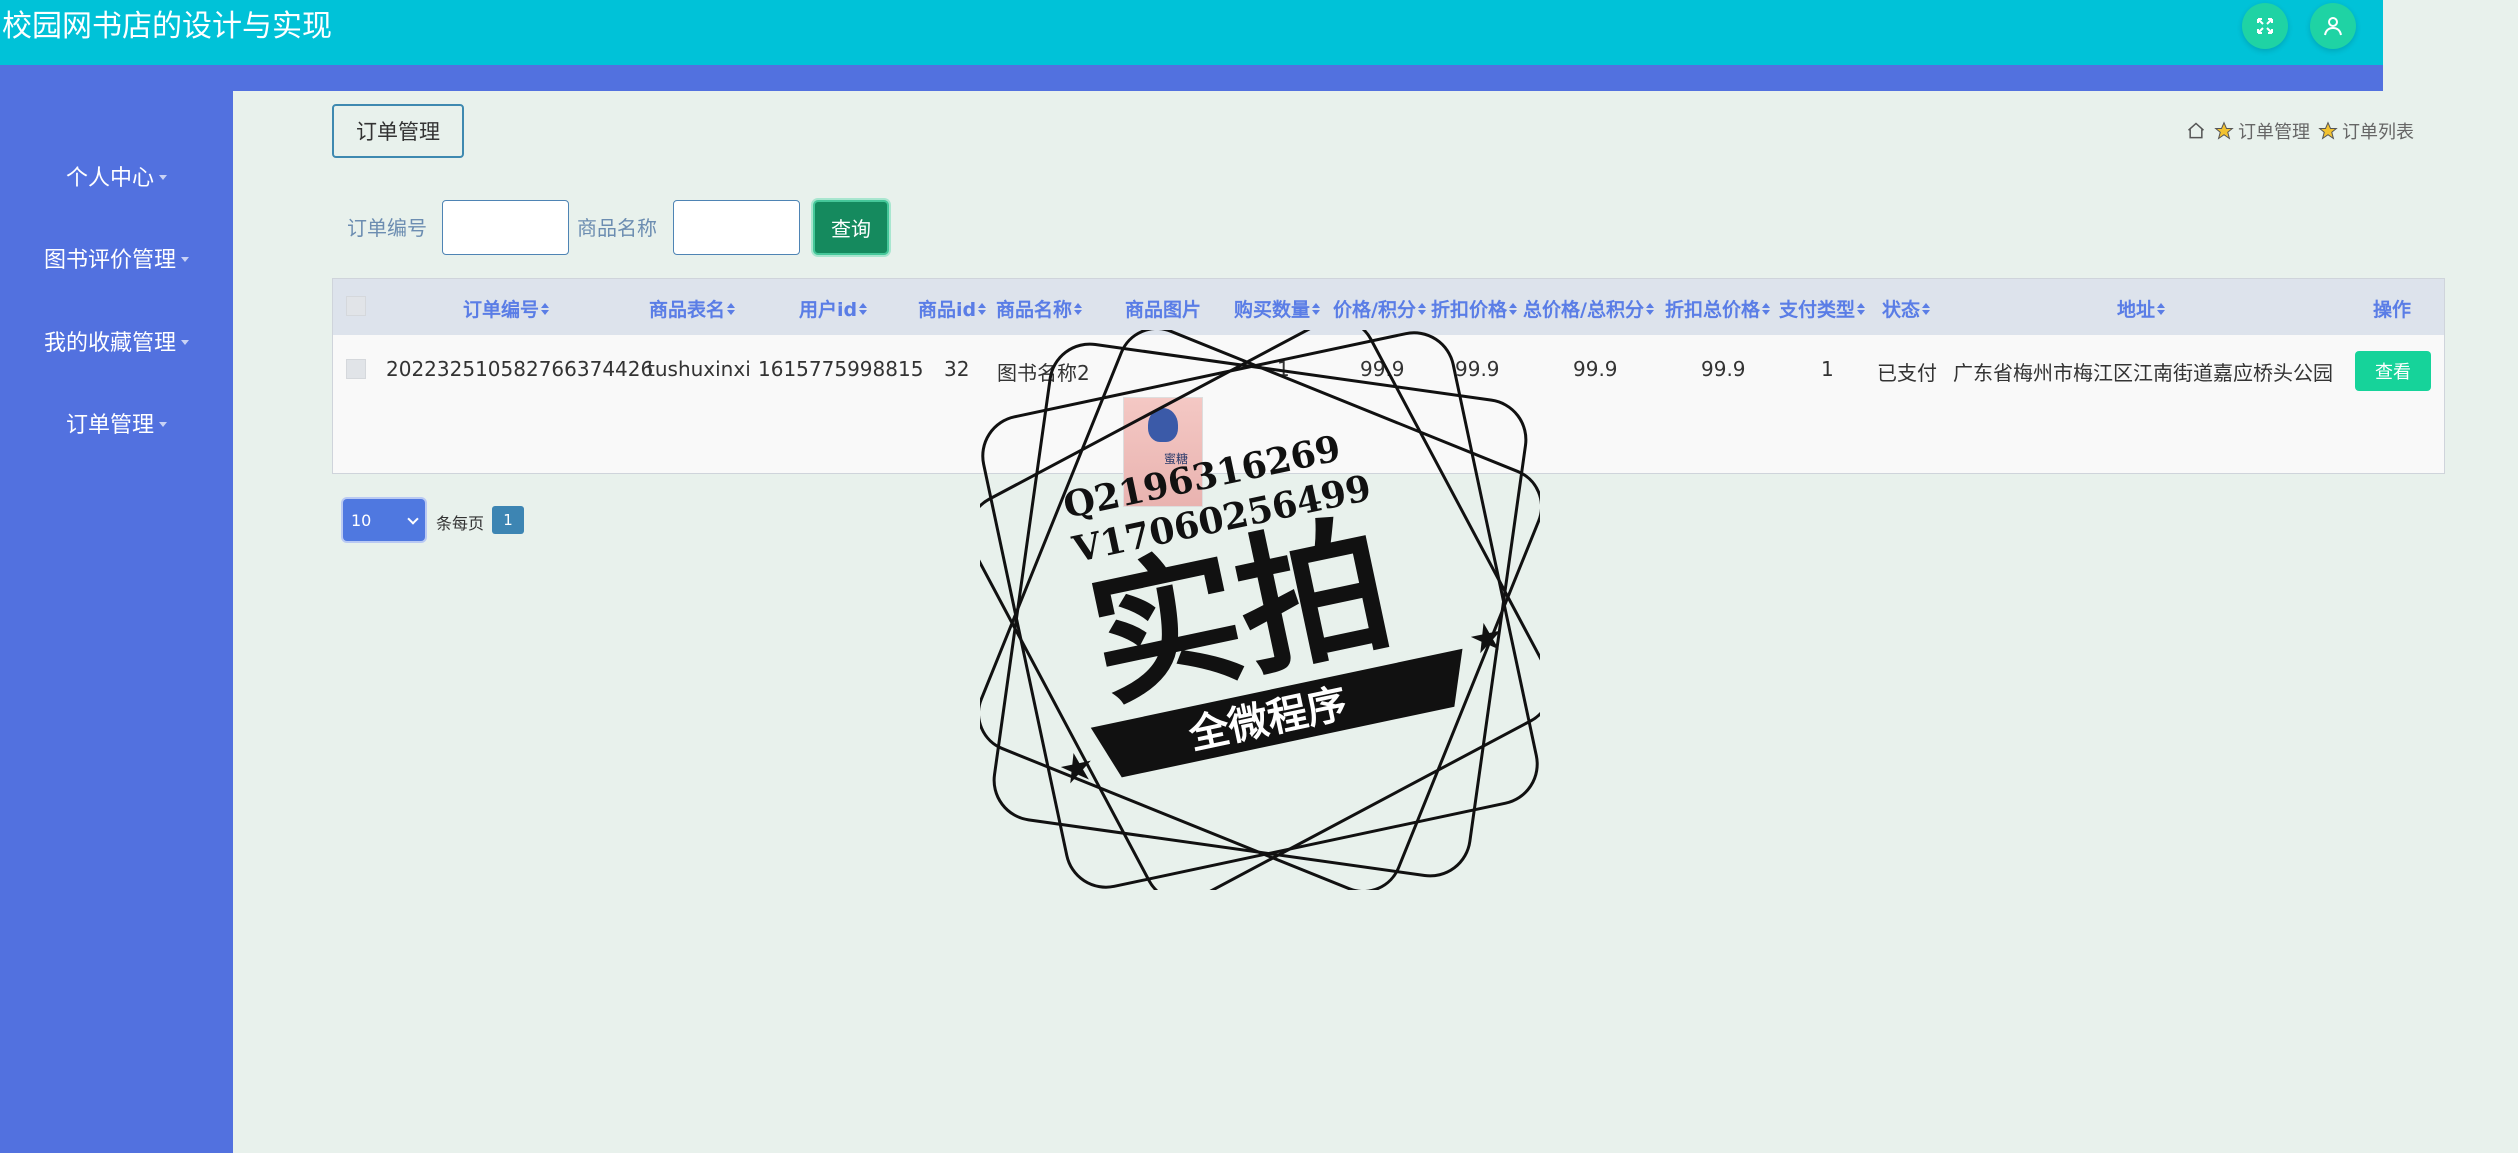 Image resolution: width=2518 pixels, height=1153 pixels. What do you see at coordinates (1277, 308) in the screenshot?
I see `column-header: 购买数量` at bounding box center [1277, 308].